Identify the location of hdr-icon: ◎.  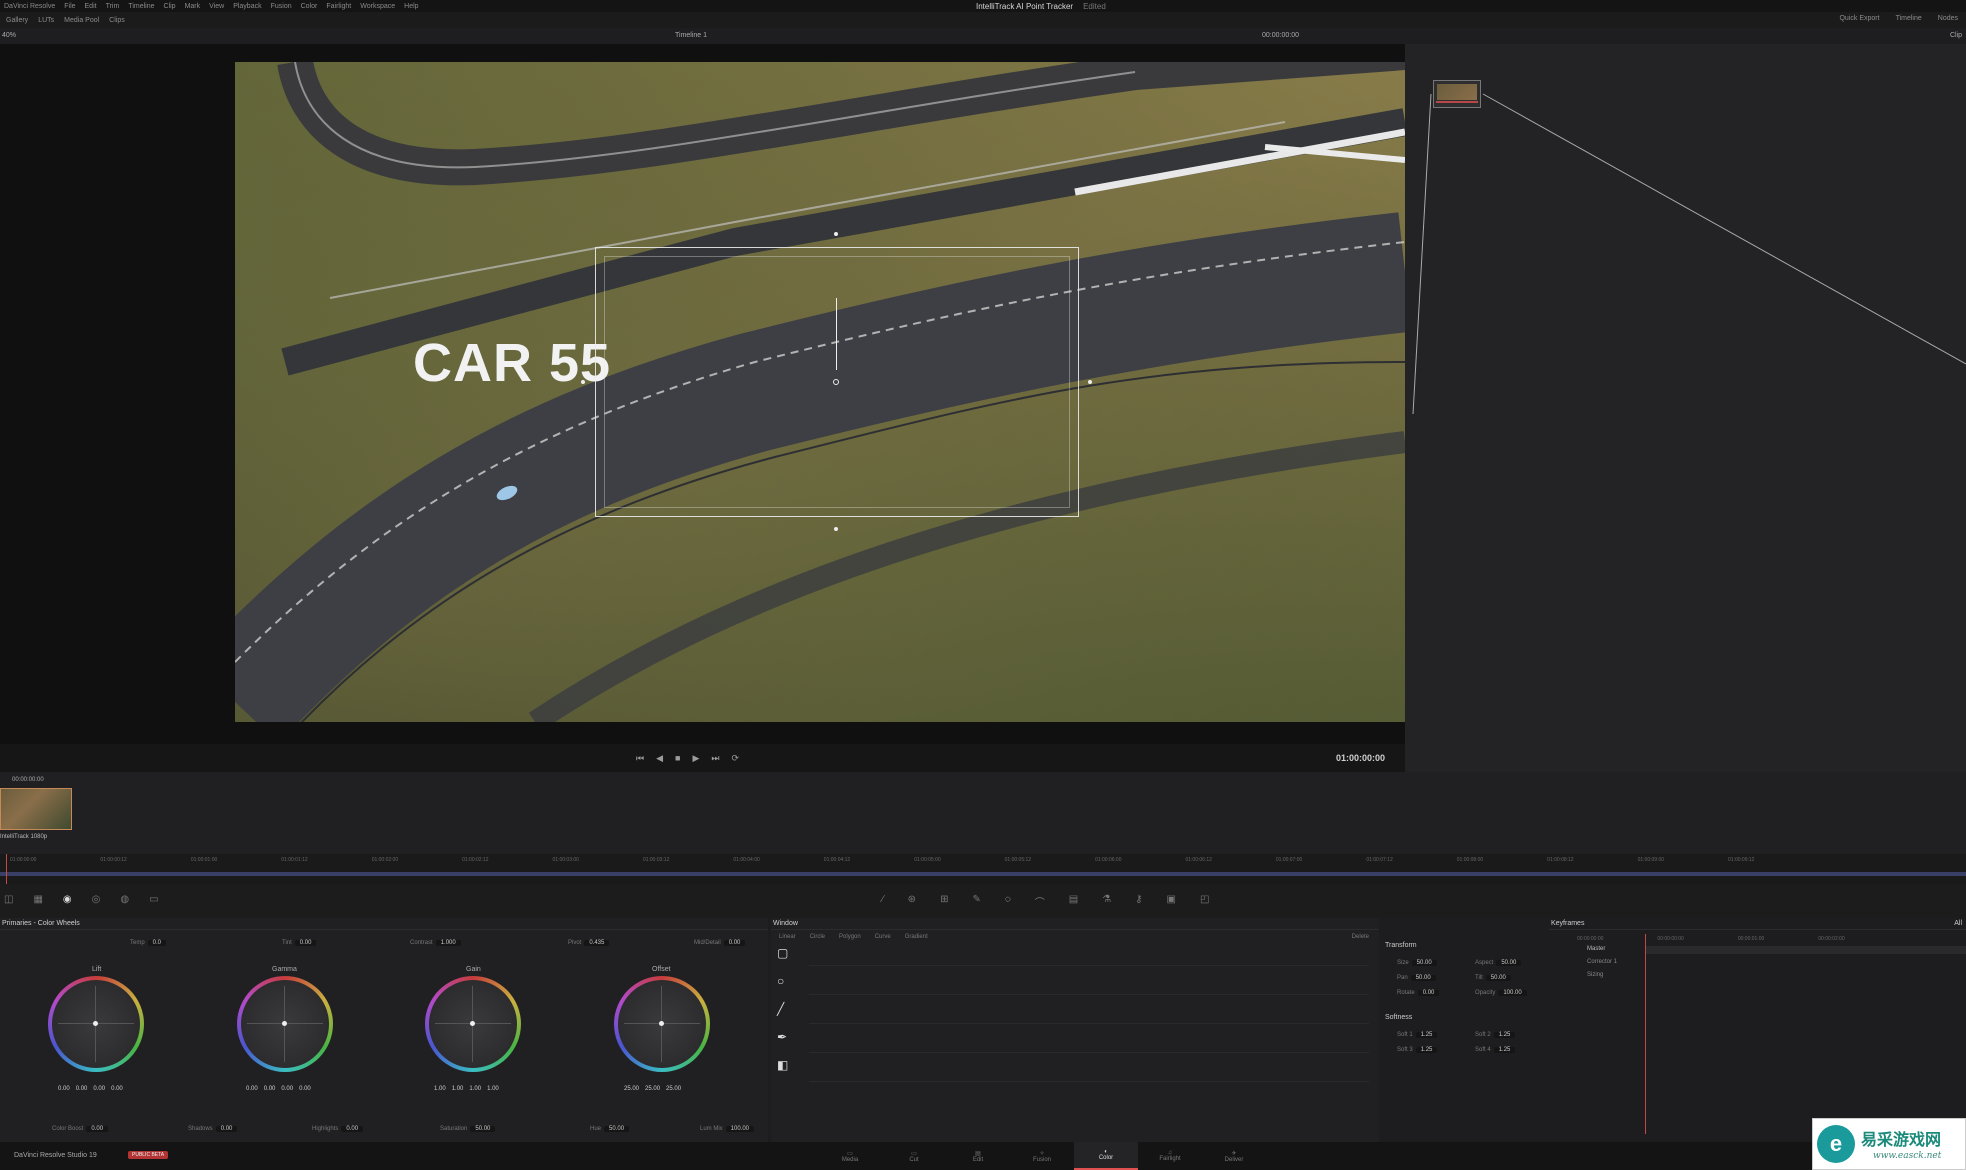
(96, 899).